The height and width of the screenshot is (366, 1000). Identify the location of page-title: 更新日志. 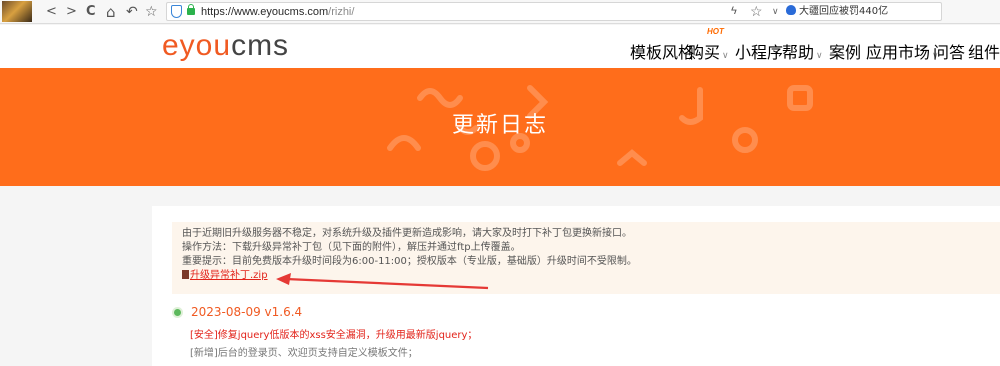
(499, 125).